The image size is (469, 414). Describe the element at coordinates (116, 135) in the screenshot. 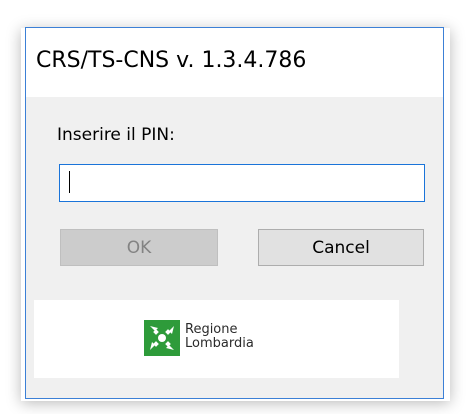

I see `pin-label: Inserire il PIN:` at that location.